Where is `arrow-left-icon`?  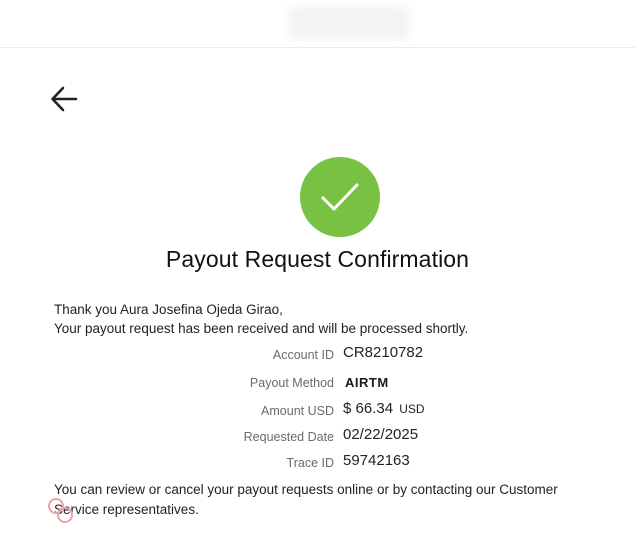 arrow-left-icon is located at coordinates (64, 99).